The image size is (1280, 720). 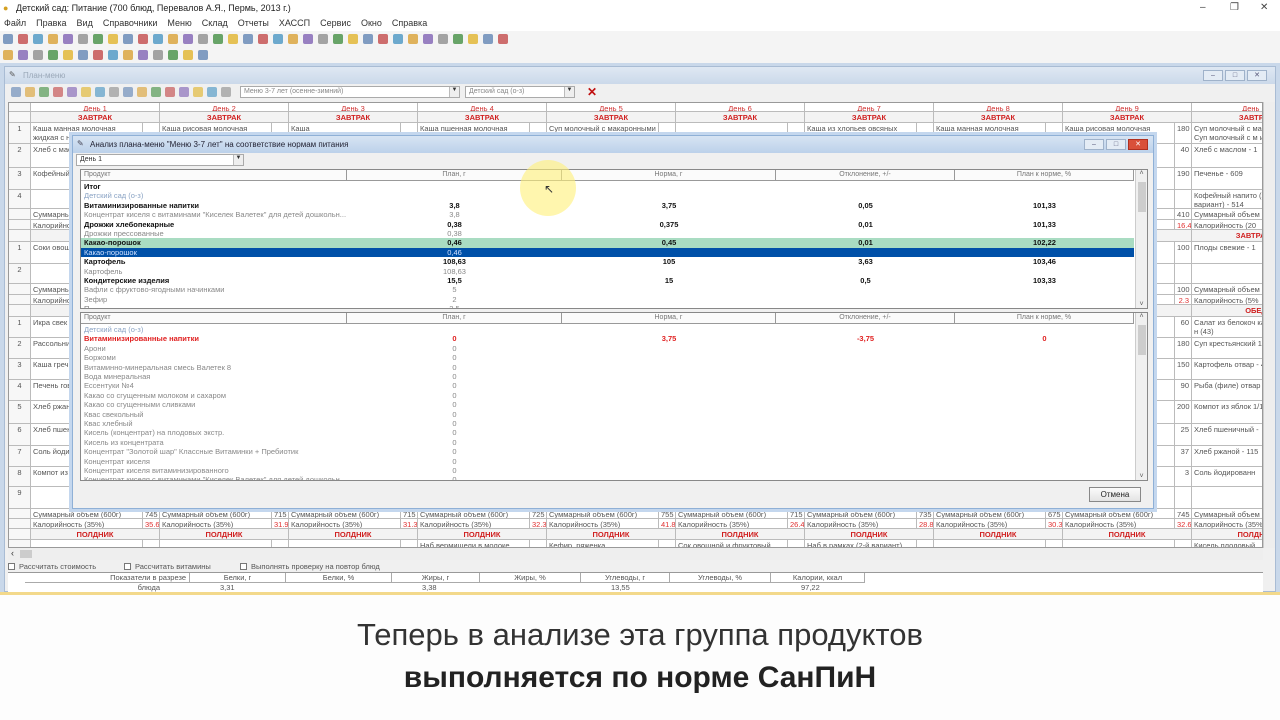 What do you see at coordinates (732, 543) in the screenshot?
I see `dish-cell: Сок овощной и фруктовый` at bounding box center [732, 543].